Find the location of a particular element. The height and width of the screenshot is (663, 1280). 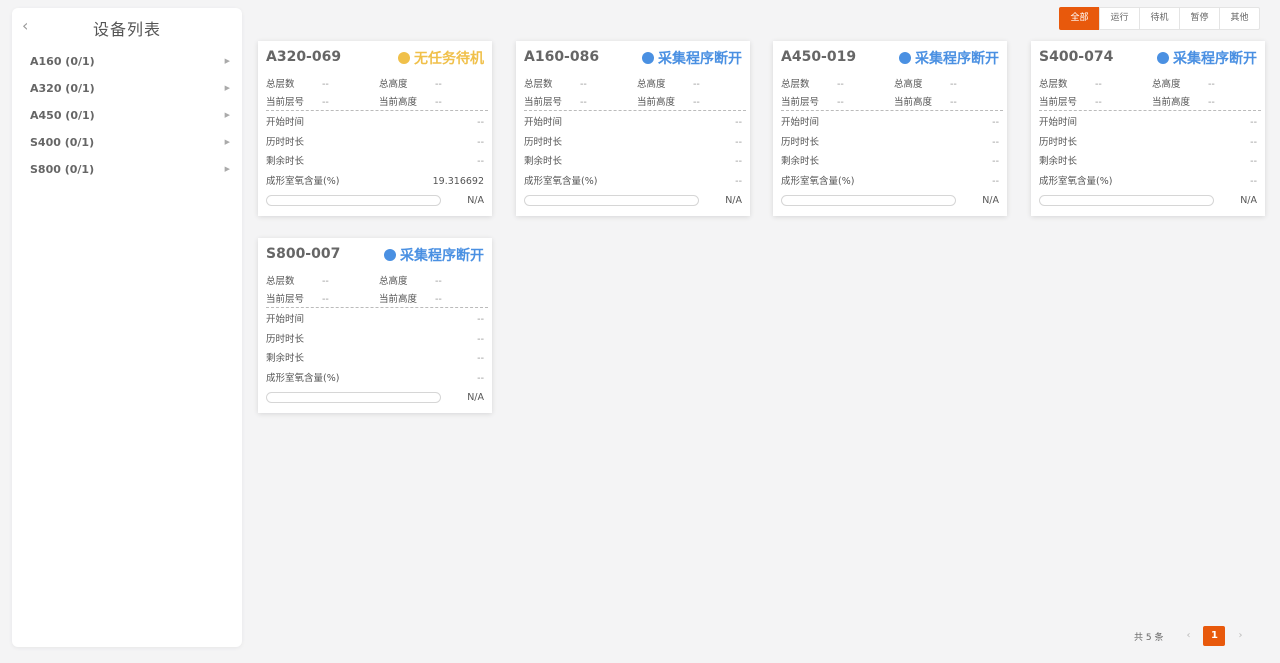

tree-item-a450: A450 (0/1) ▶ is located at coordinates (127, 115).